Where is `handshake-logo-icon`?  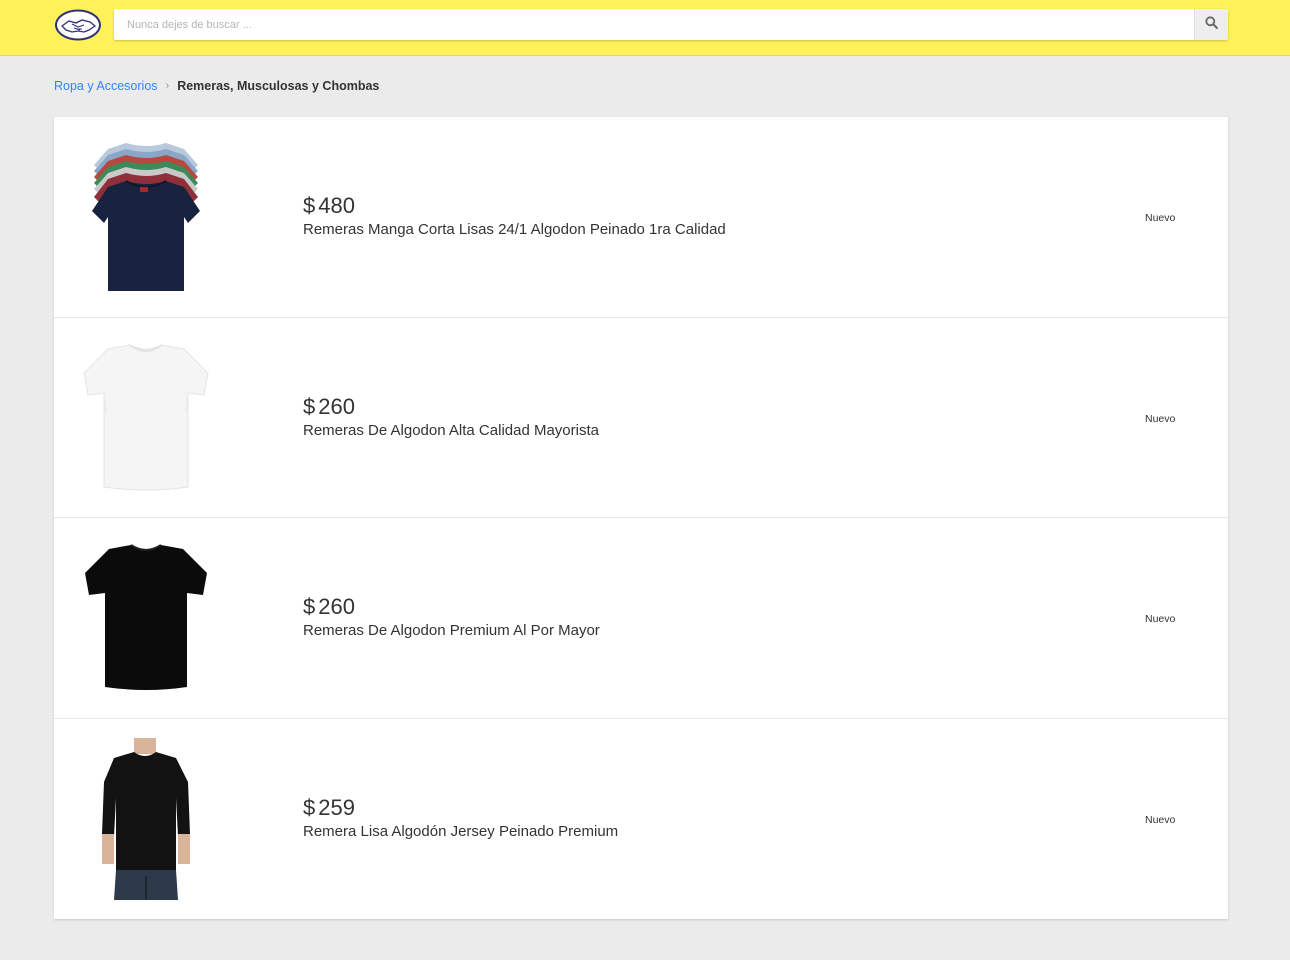 handshake-logo-icon is located at coordinates (78, 25).